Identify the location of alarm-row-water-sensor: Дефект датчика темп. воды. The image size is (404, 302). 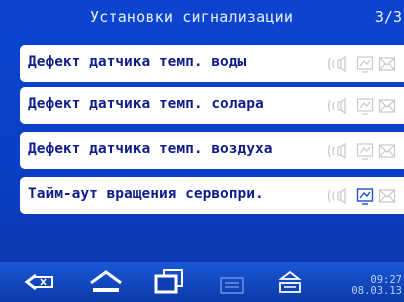
(212, 63).